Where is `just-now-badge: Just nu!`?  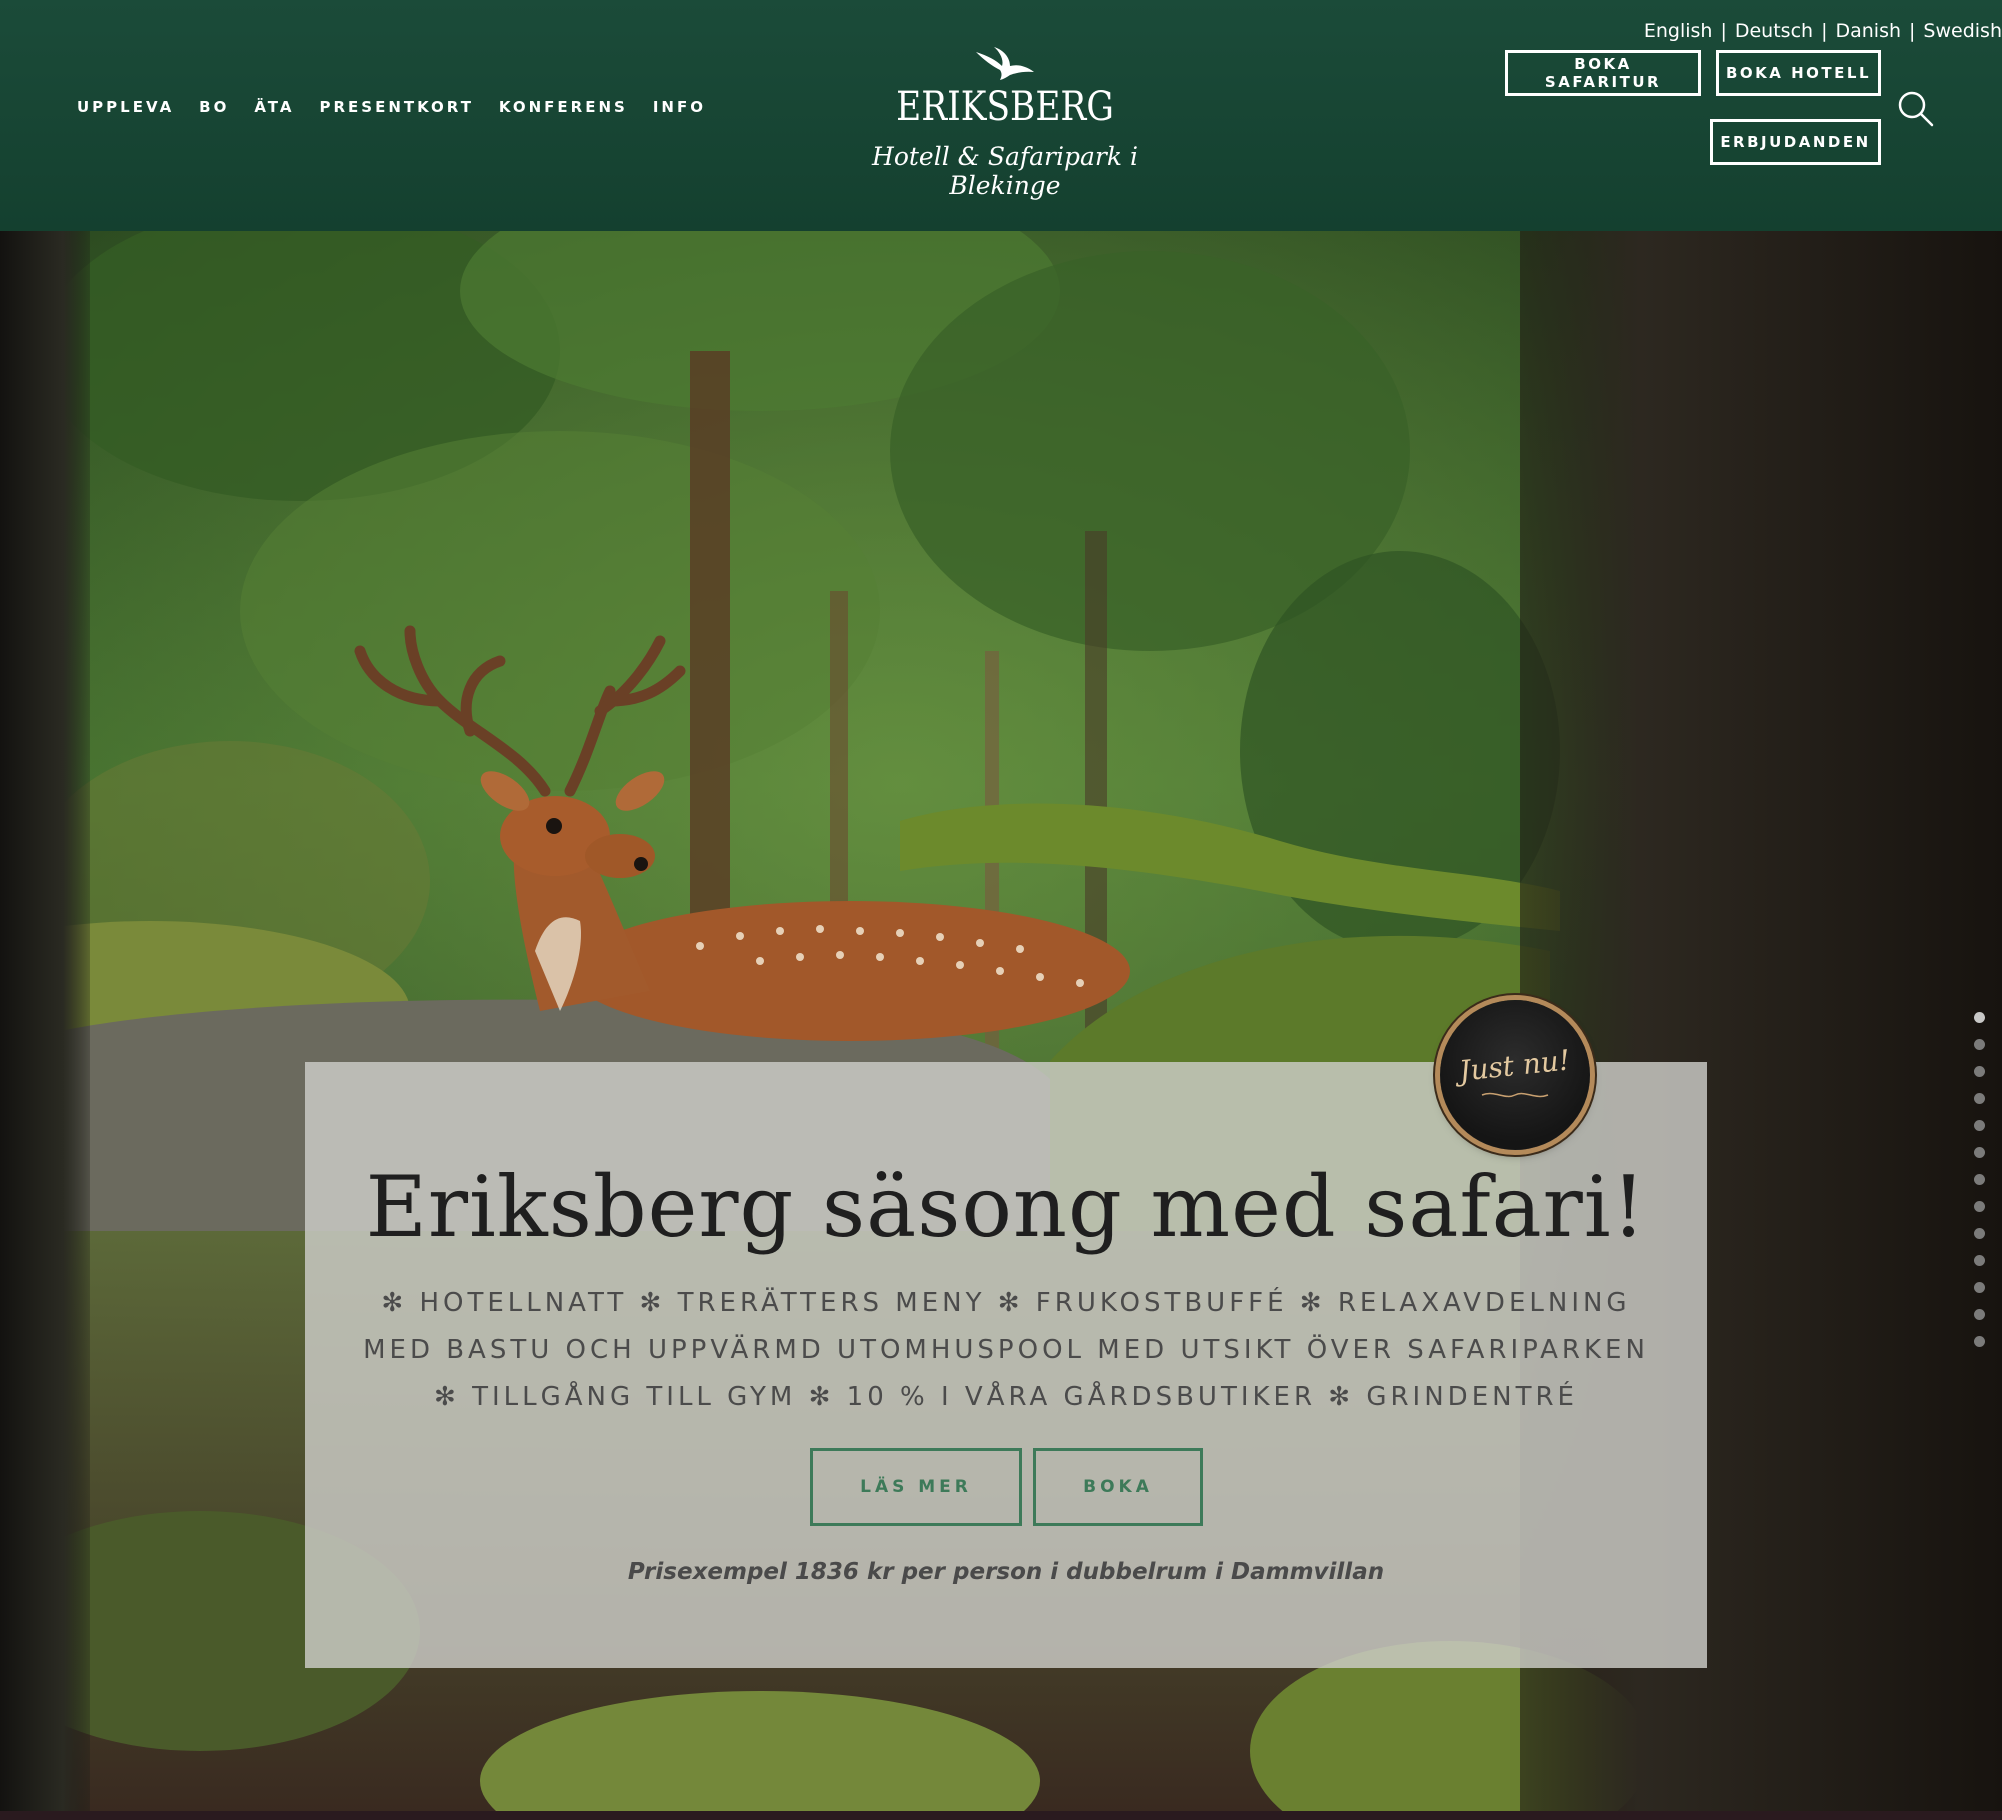 just-now-badge: Just nu! is located at coordinates (1515, 1075).